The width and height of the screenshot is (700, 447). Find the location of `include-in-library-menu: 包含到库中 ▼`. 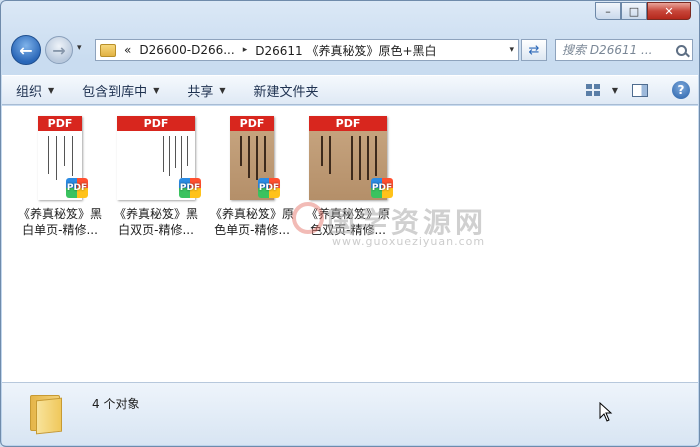

include-in-library-menu: 包含到库中 ▼ is located at coordinates (120, 90).